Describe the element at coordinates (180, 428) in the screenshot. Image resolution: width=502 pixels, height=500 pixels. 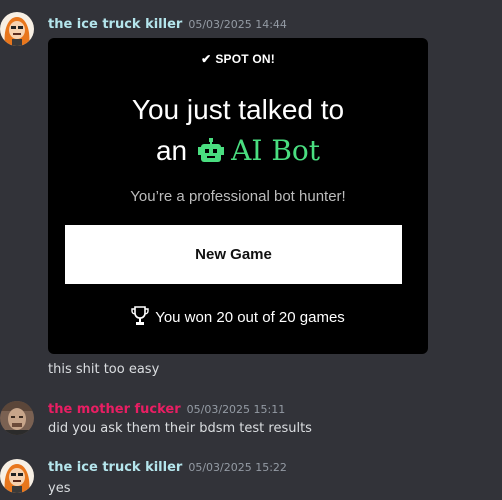
I see `message-text: did you ask them their bdsm test results` at that location.